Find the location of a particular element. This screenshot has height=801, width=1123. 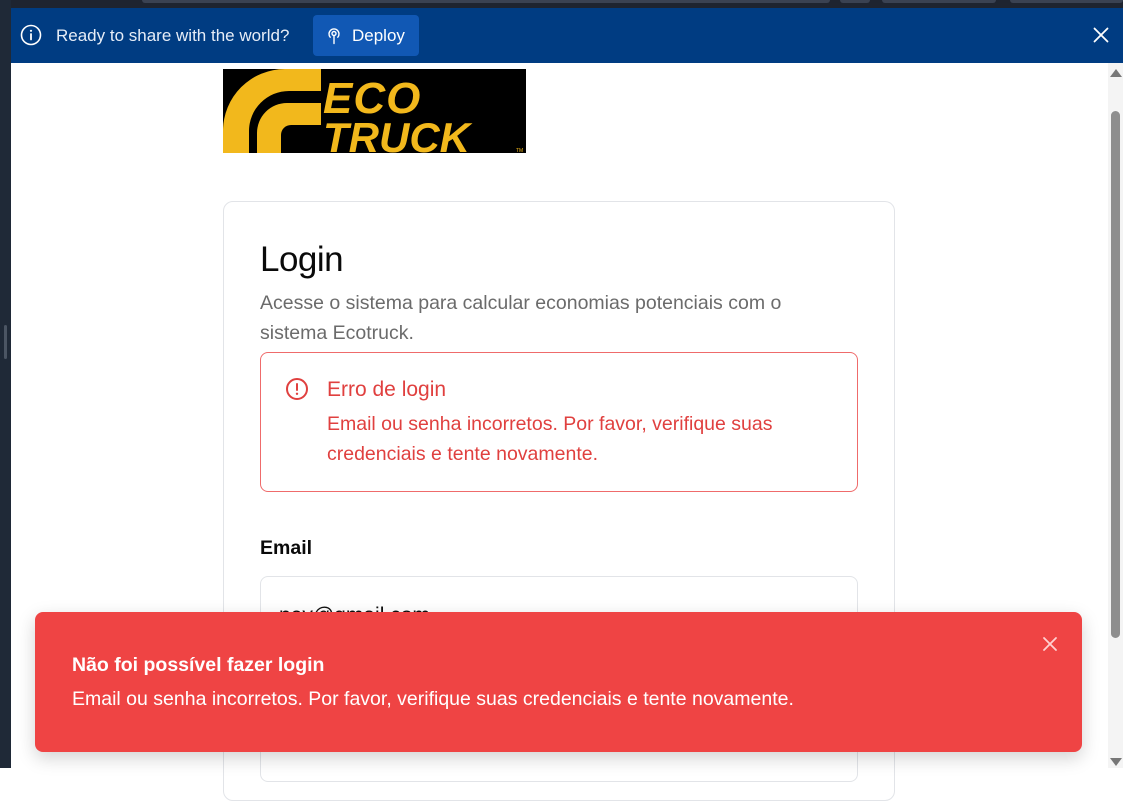

svg-text: TRUCK is located at coordinates (398, 133).